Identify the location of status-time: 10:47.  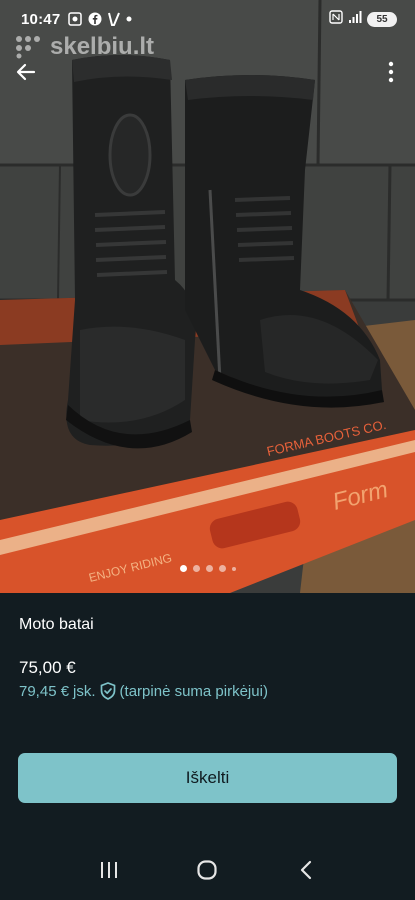
(41, 19).